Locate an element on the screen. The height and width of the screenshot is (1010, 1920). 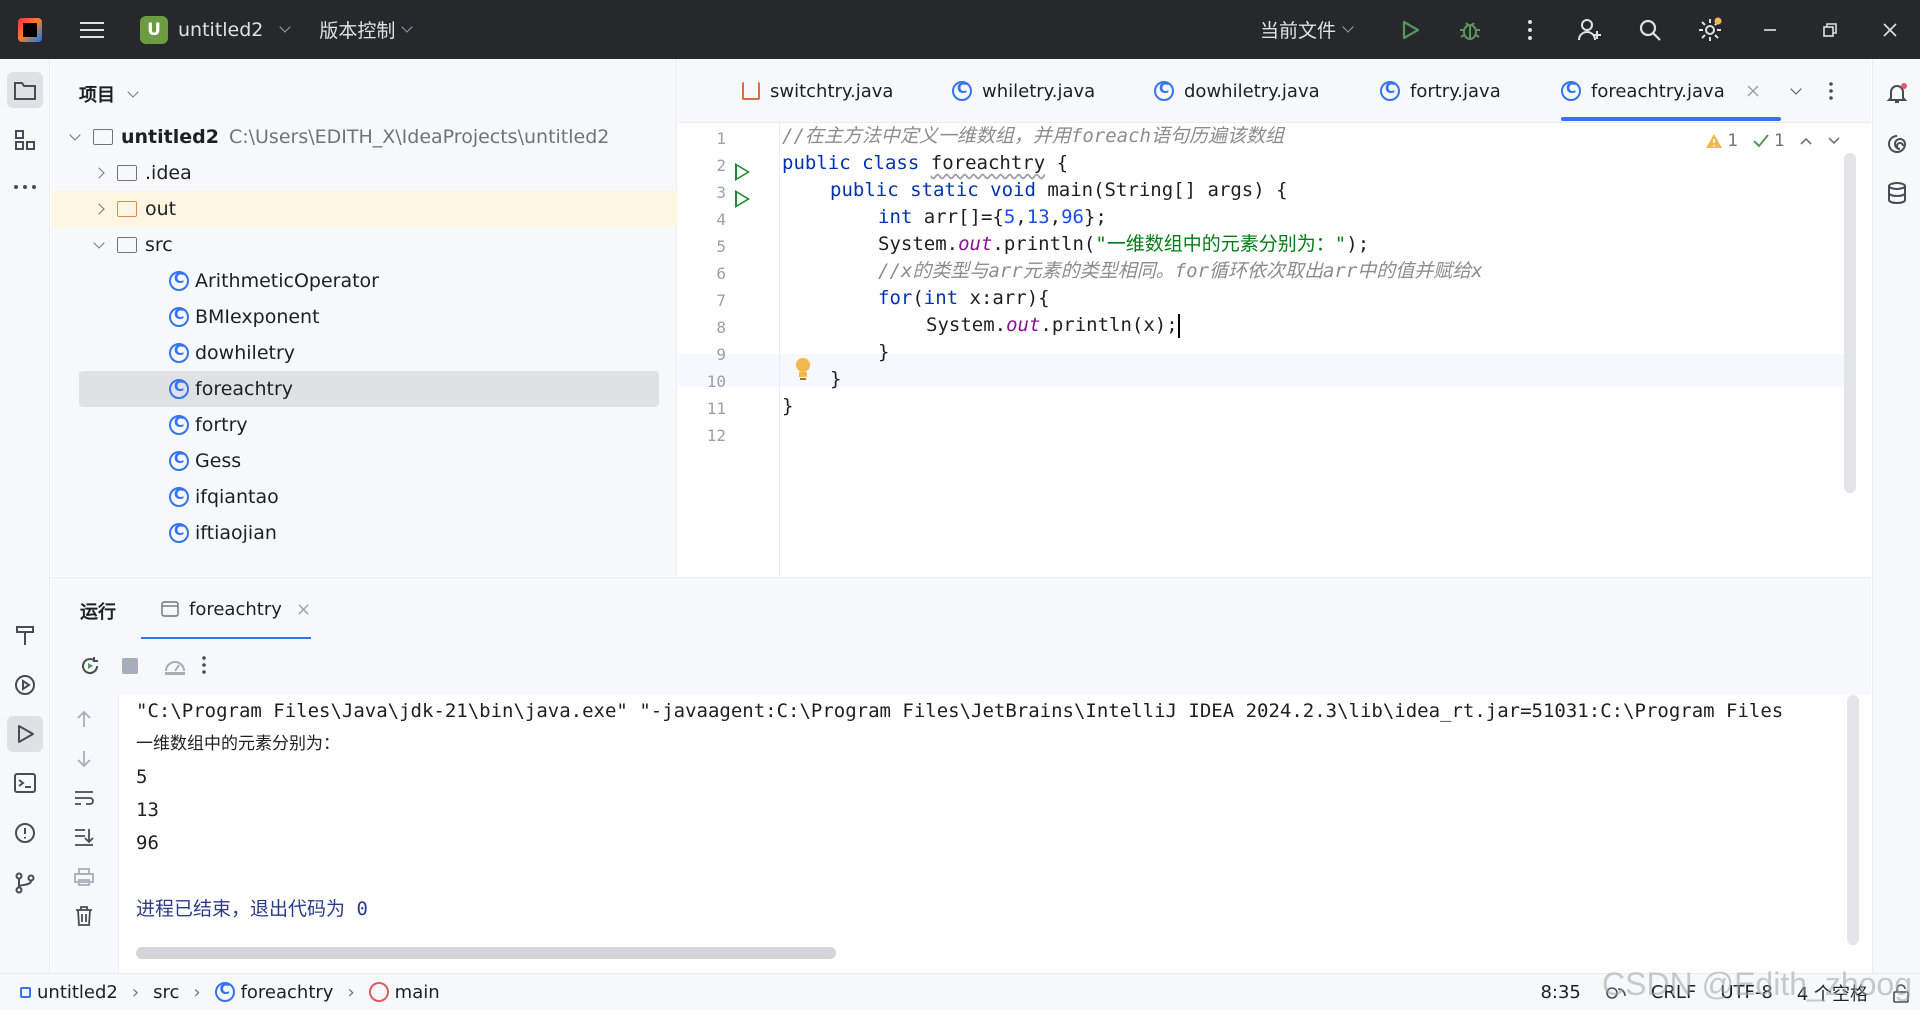
restore-window-button is located at coordinates (1830, 29).